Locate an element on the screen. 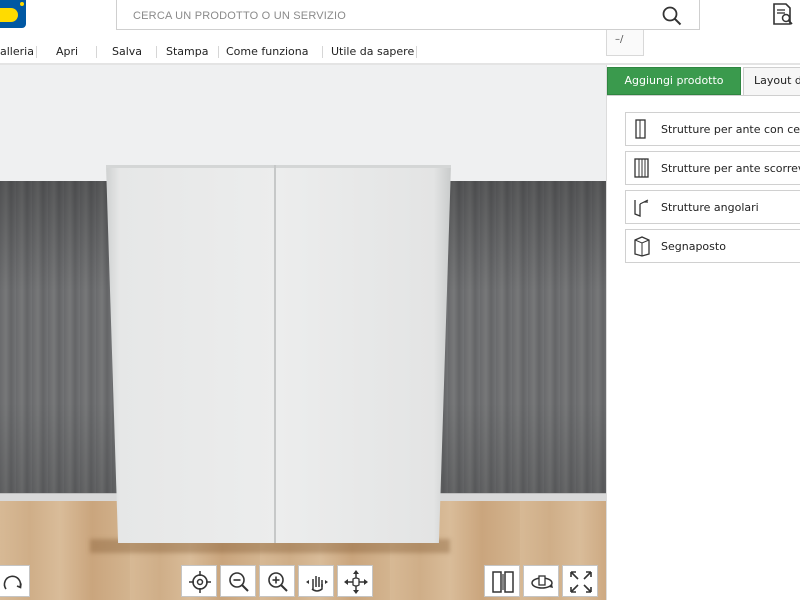 The height and width of the screenshot is (600, 800). corner-frame-icon is located at coordinates (641, 208).